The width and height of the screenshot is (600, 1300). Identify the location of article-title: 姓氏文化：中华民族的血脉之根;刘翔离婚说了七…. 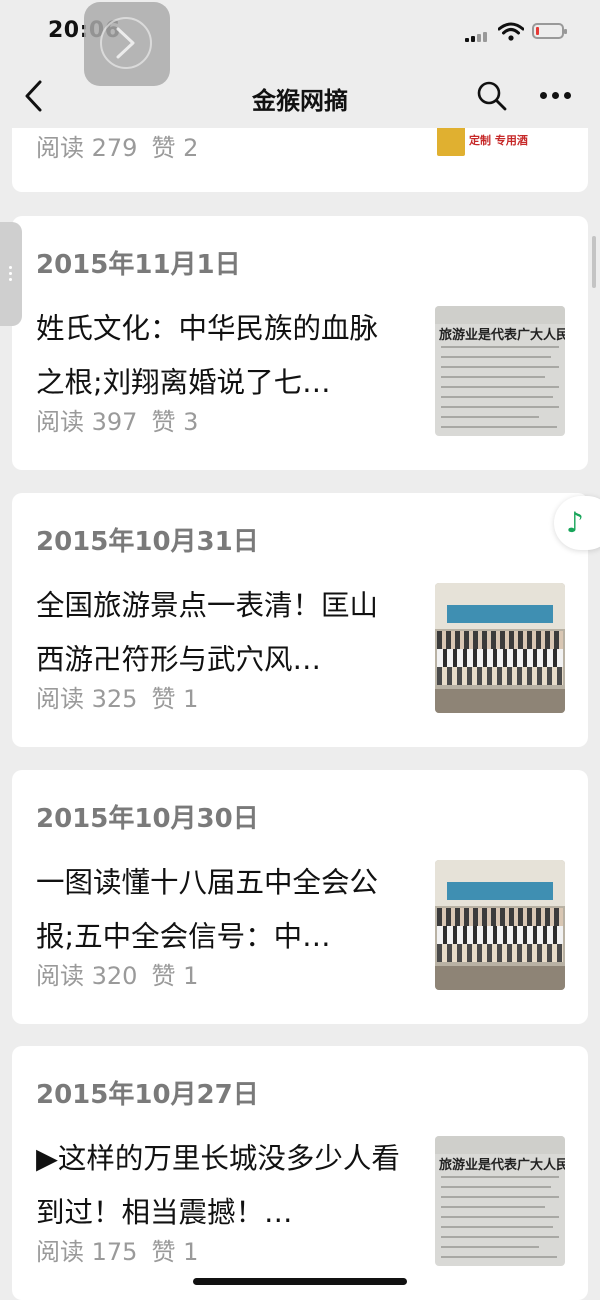
(221, 356).